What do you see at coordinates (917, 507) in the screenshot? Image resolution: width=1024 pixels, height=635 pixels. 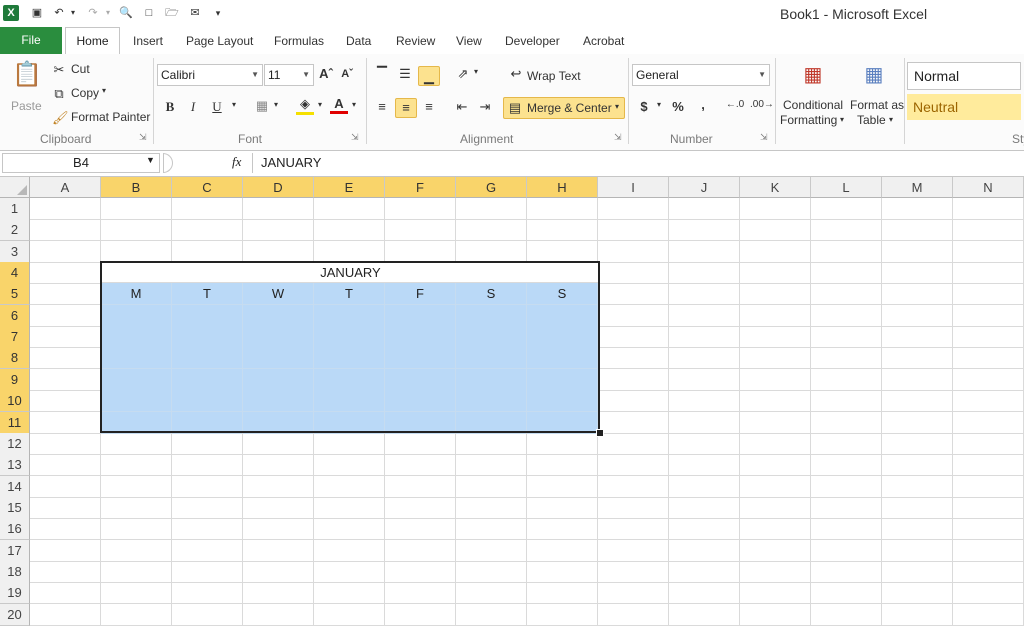 I see `cell-M15` at bounding box center [917, 507].